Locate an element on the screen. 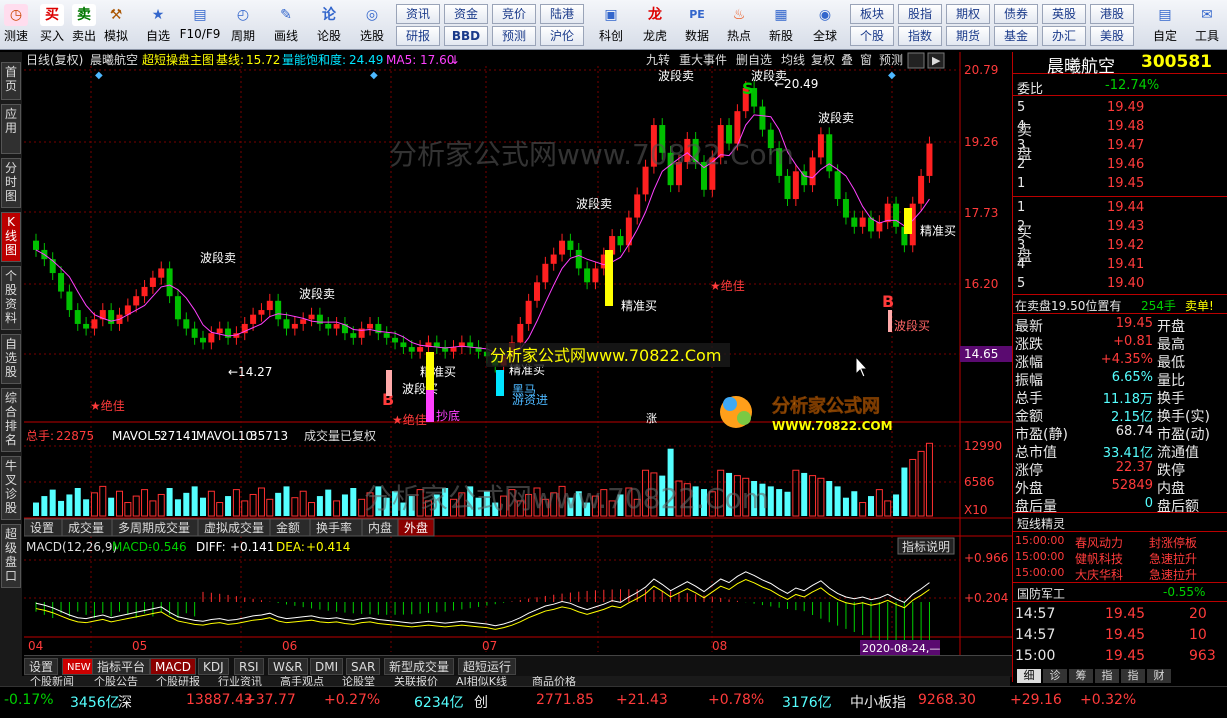 The height and width of the screenshot is (718, 1227). forecast-chart-button: 预测 is located at coordinates (891, 60).